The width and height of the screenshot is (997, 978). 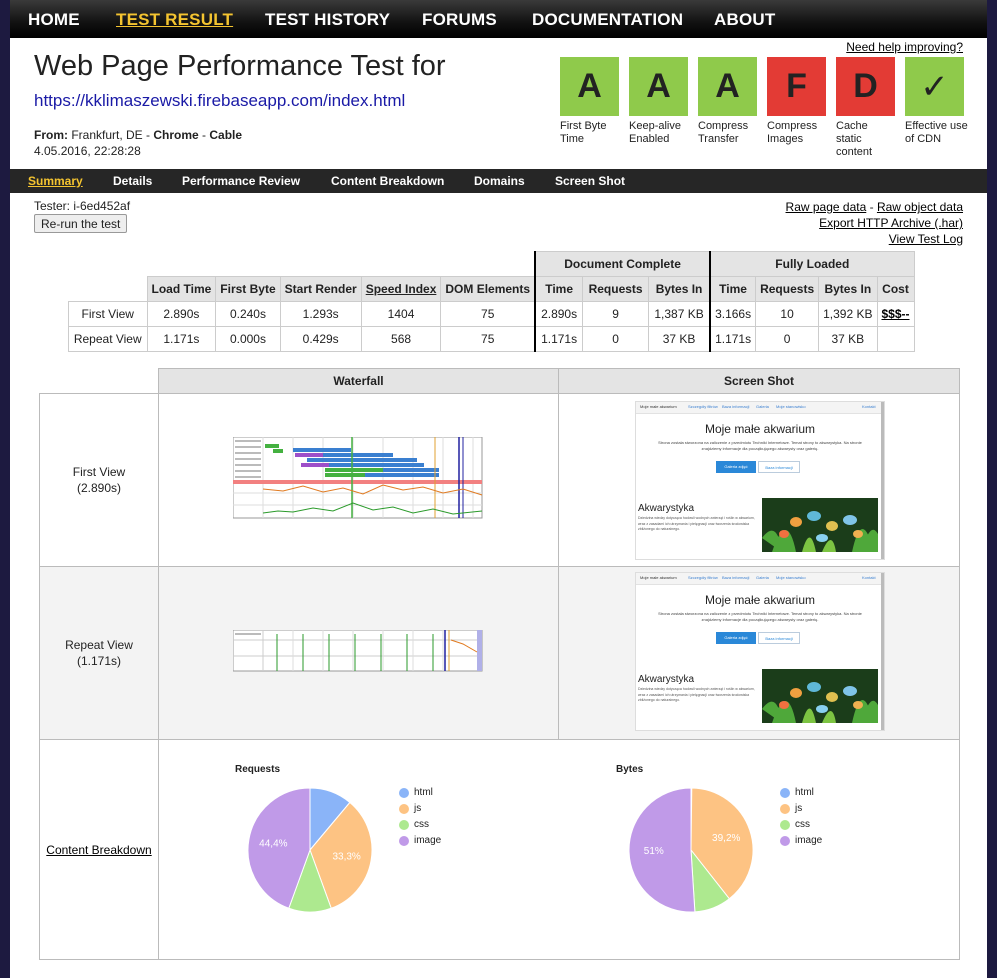 What do you see at coordinates (410, 808) in the screenshot?
I see `legend-item-js: js` at bounding box center [410, 808].